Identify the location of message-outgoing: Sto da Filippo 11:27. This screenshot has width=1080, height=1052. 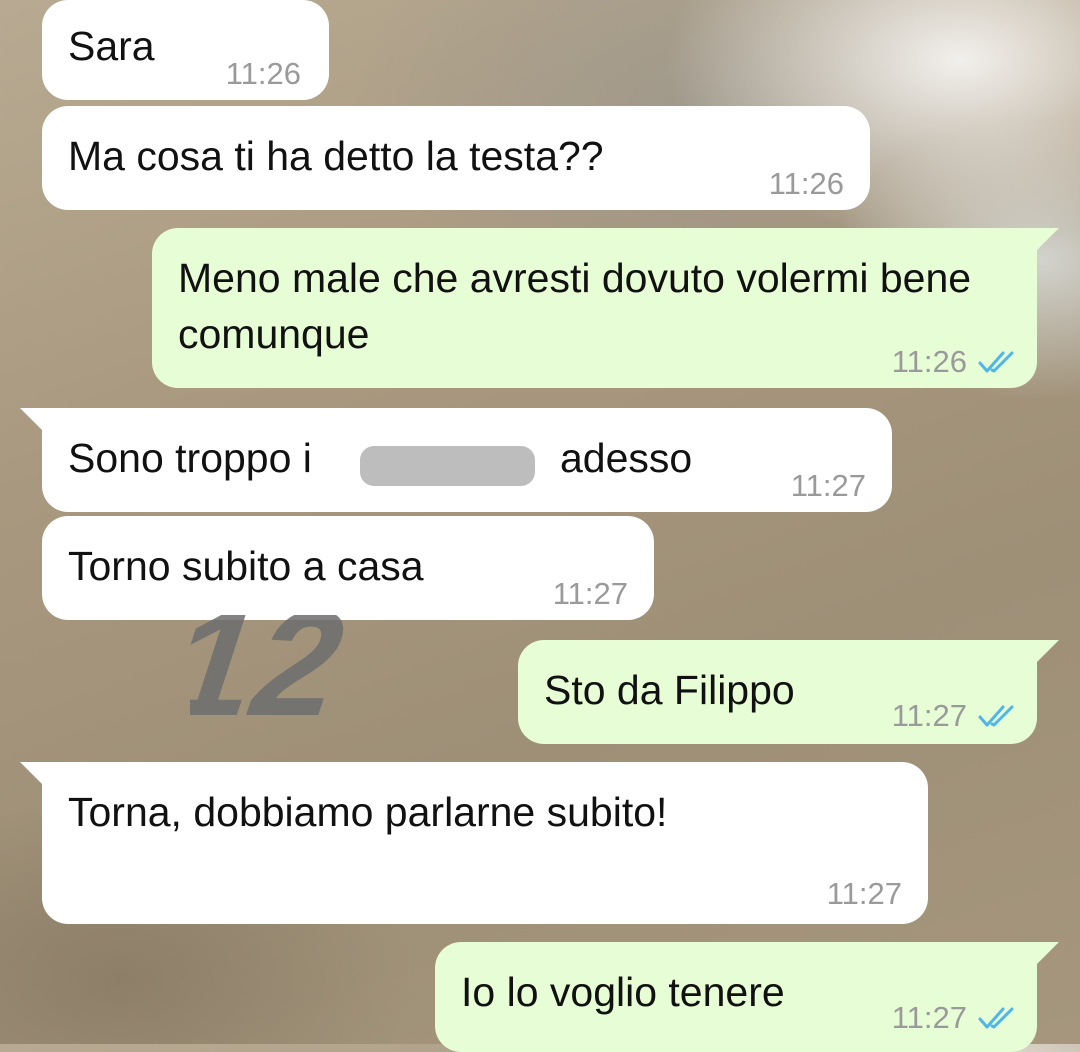
(788, 692).